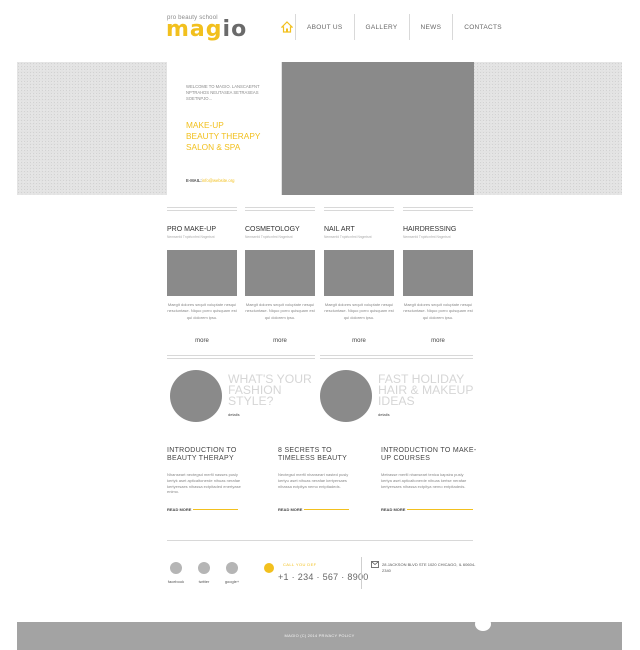  I want to click on phone-number: +1 · 234 · 567 · 8900, so click(323, 577).